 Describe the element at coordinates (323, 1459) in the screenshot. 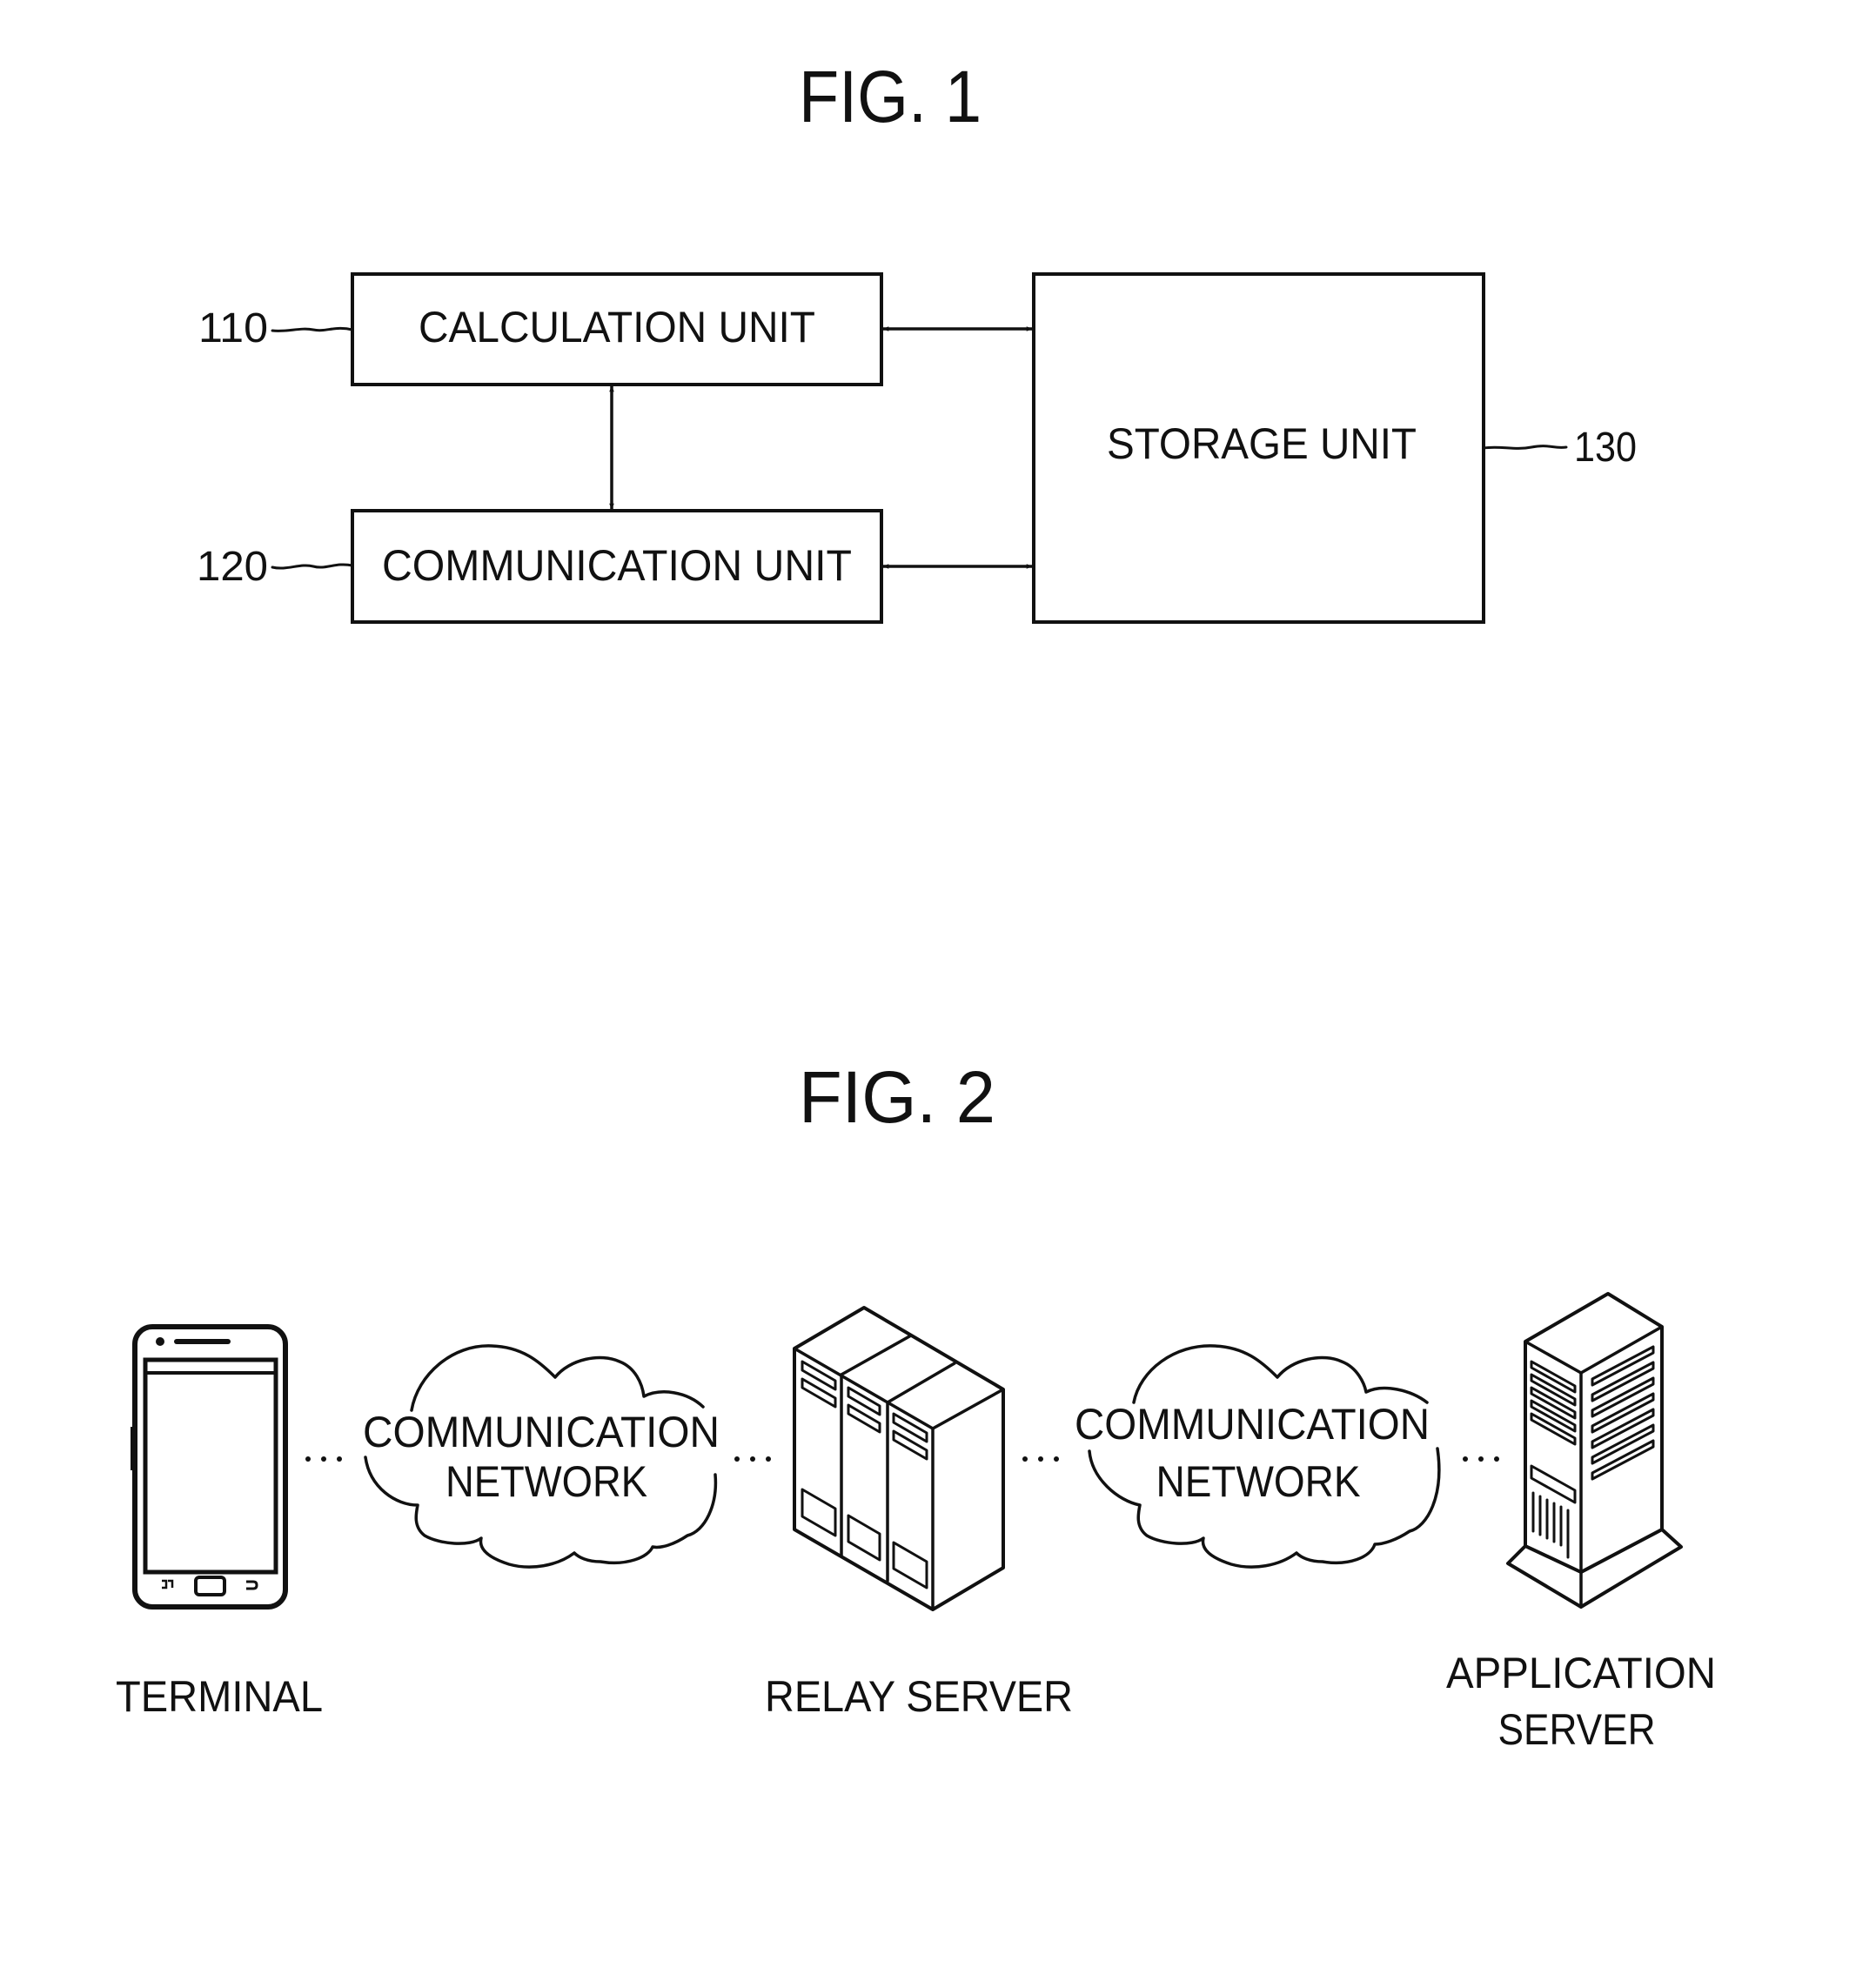

I see `dotted-link-terminal-network` at that location.